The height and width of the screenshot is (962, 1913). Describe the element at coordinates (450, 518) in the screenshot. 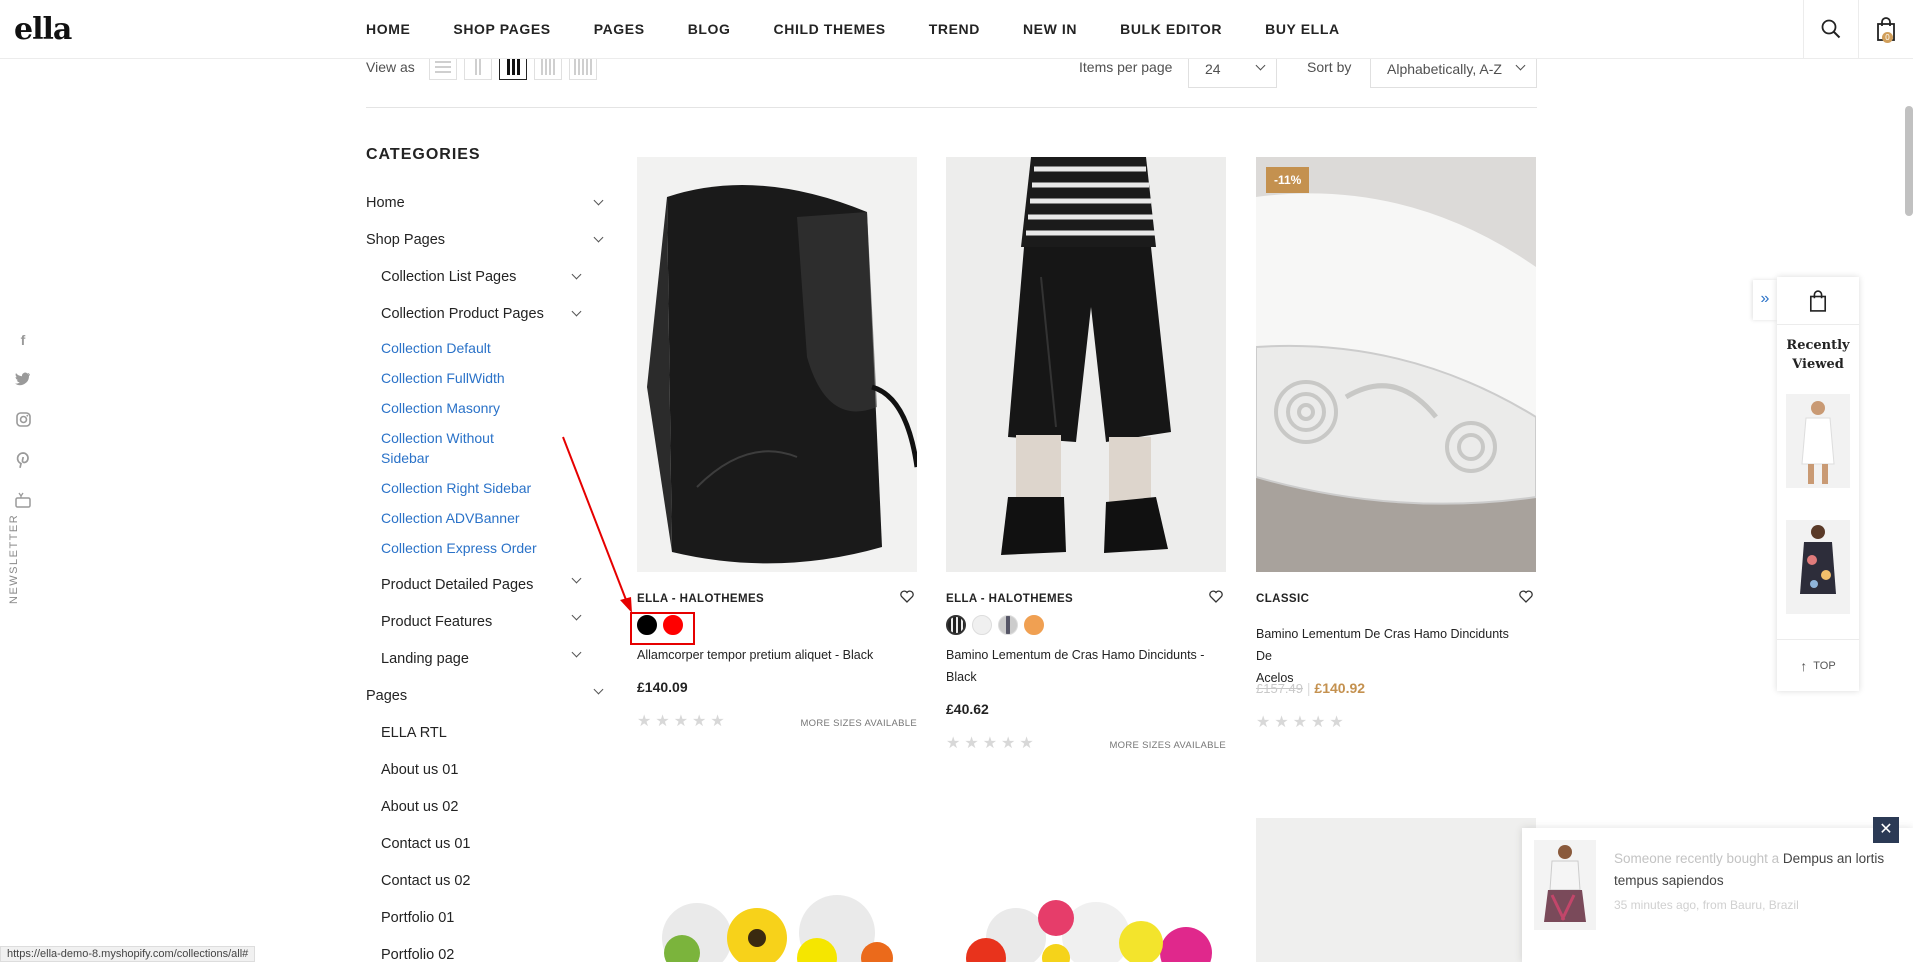

I see `link-collection-advbanner: Collection ADVBanner` at that location.